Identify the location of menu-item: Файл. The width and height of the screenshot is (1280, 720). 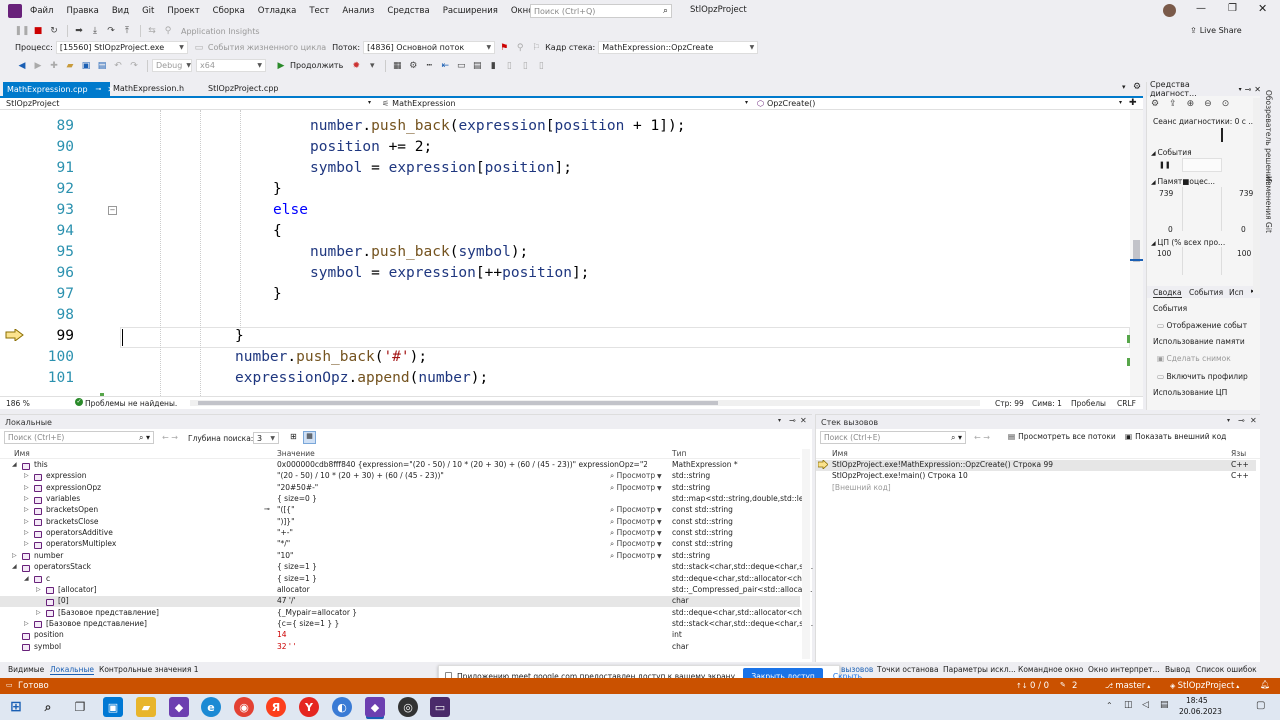
(41, 11).